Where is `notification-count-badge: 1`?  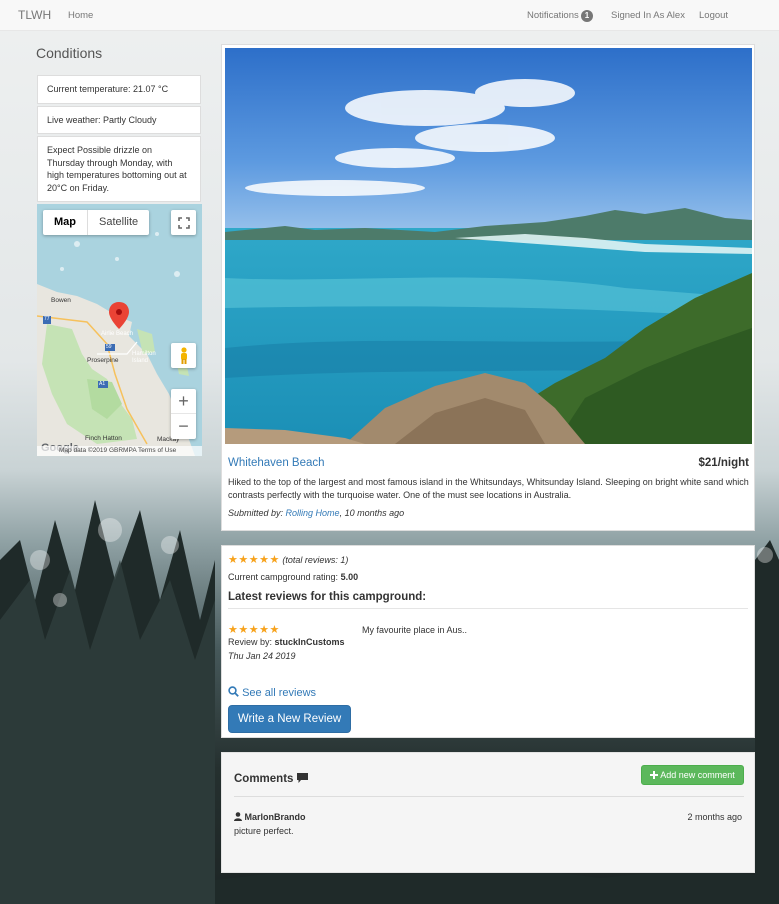
notification-count-badge: 1 is located at coordinates (587, 16).